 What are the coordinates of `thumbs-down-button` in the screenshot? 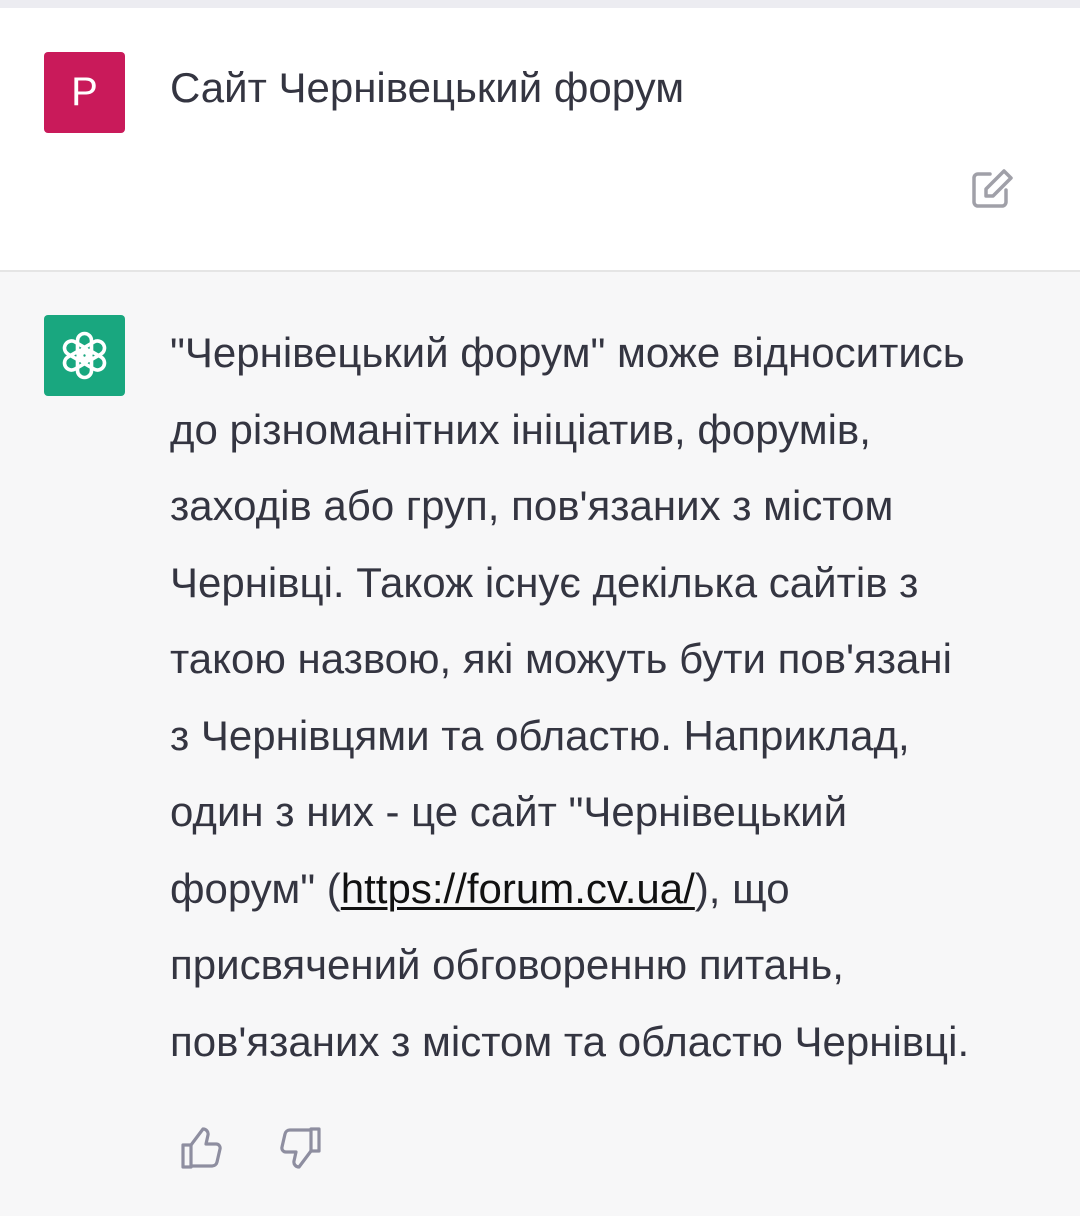 It's located at (300, 1148).